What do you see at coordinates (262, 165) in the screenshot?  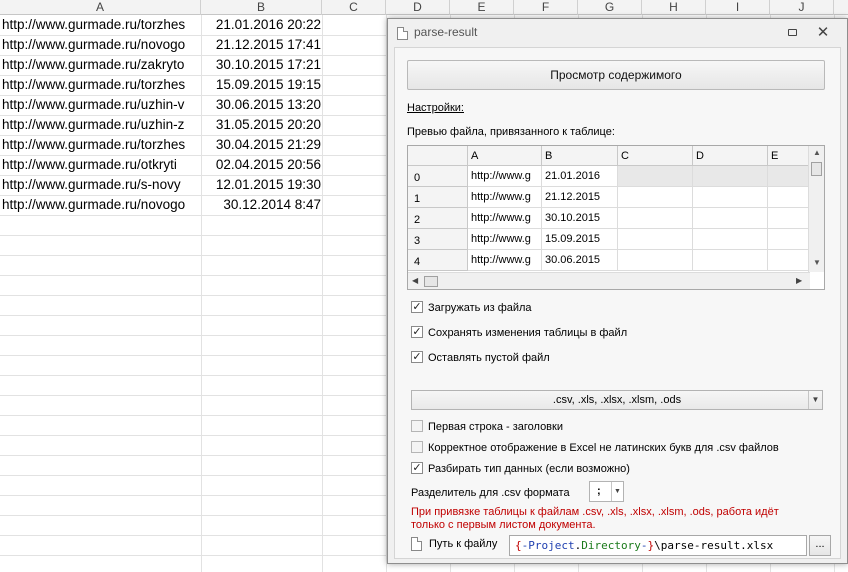 I see `cell-date: 02.04.2015 20:56` at bounding box center [262, 165].